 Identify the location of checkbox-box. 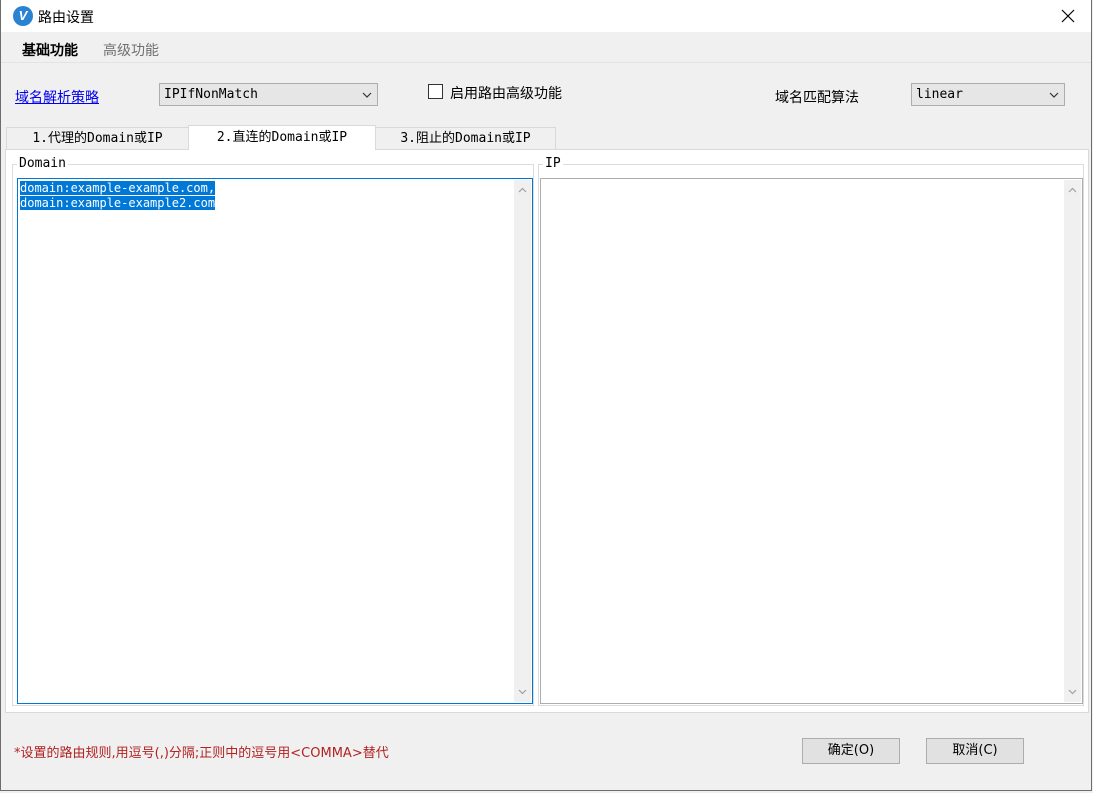
(435, 91).